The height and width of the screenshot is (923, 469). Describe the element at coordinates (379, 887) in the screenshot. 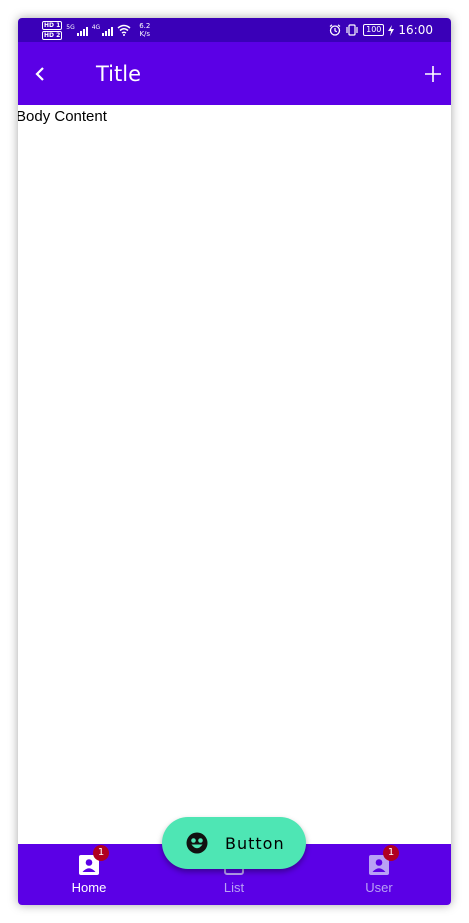

I see `nav-label-user: User` at that location.